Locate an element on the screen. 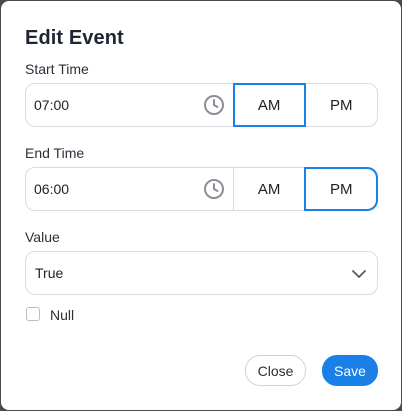  end-time-row: AM PM is located at coordinates (201, 189).